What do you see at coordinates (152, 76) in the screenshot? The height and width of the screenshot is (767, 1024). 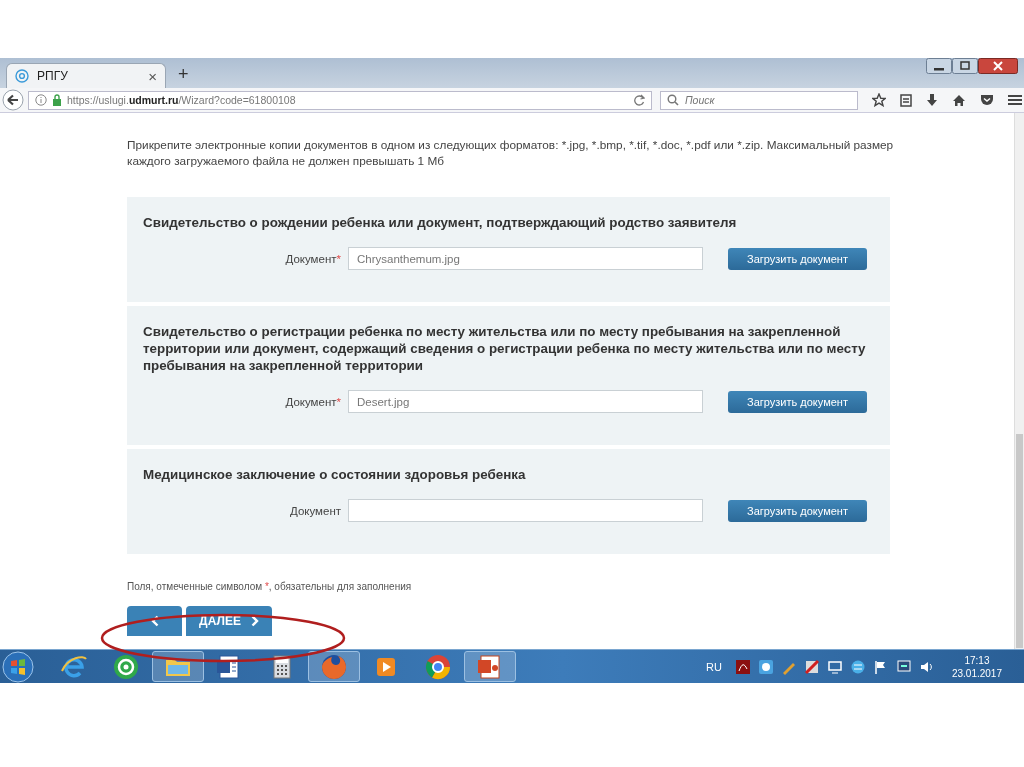 I see `tab-close-button: ×` at bounding box center [152, 76].